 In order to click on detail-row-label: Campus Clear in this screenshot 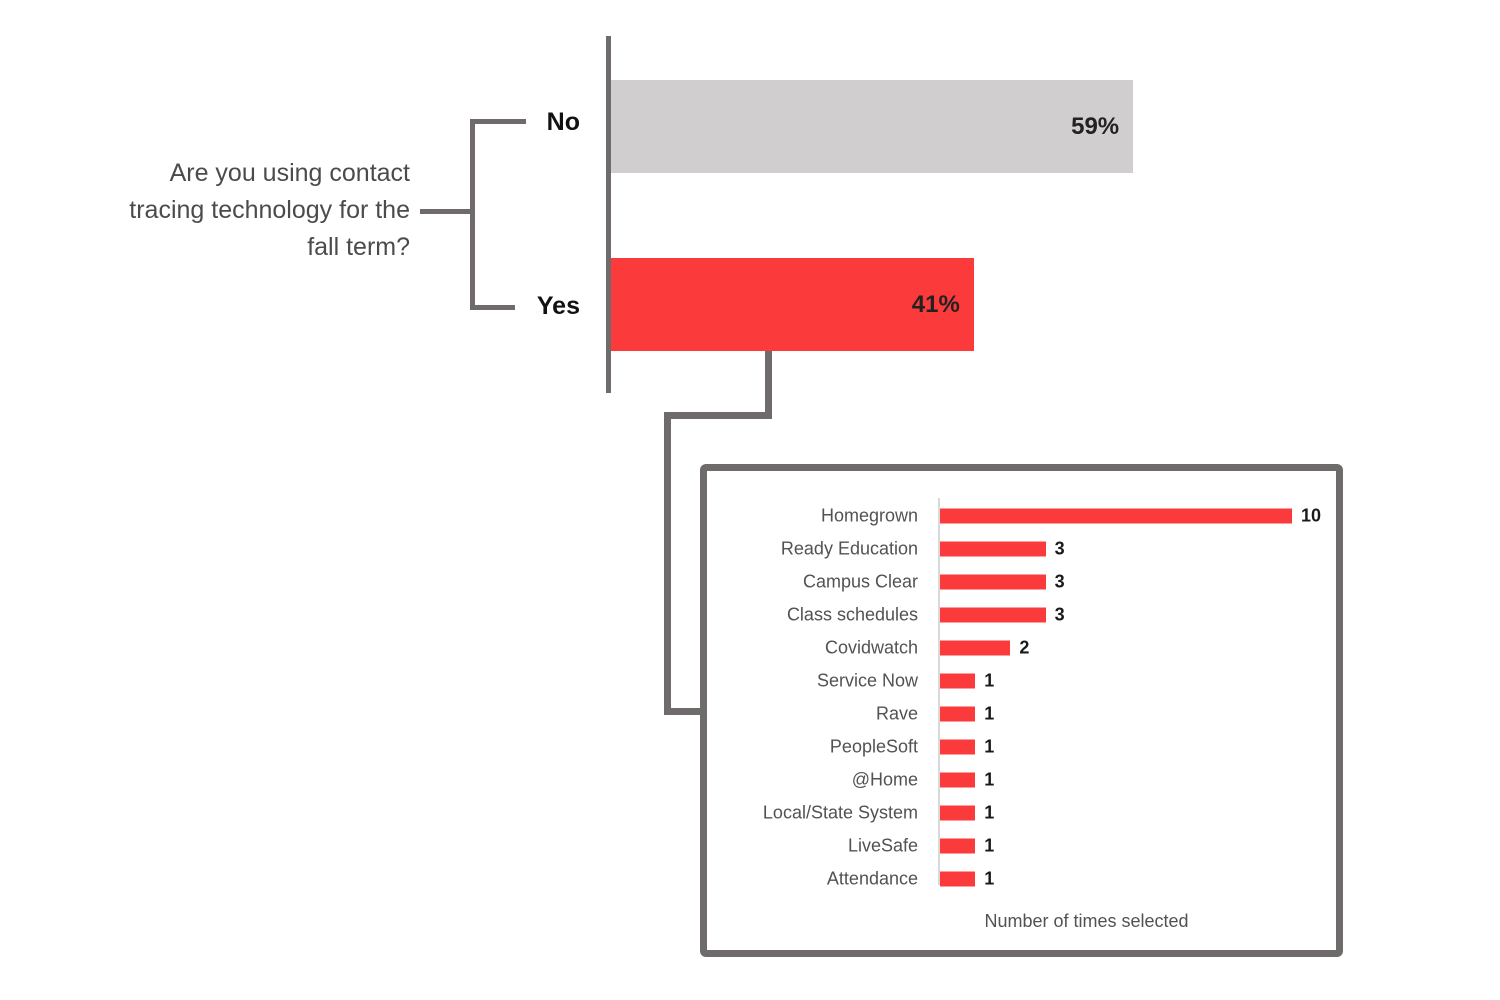, I will do `click(860, 581)`.